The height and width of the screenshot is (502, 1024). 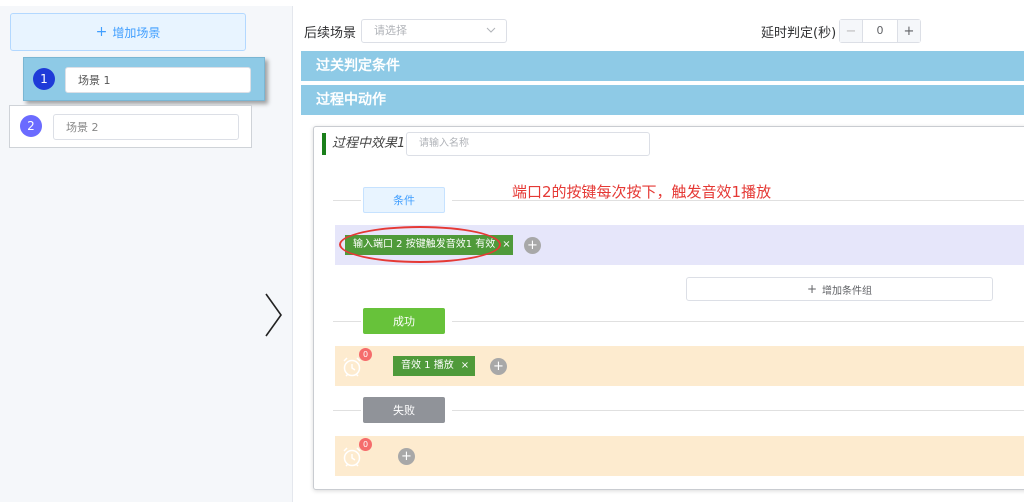 I want to click on success-action-group: 0 音效 1 播放 × +, so click(x=679, y=366).